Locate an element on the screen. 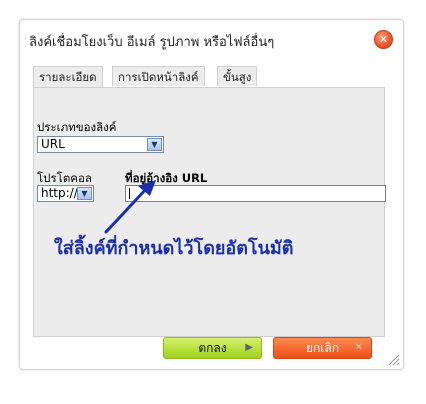  close-icon: ✕ is located at coordinates (358, 347).